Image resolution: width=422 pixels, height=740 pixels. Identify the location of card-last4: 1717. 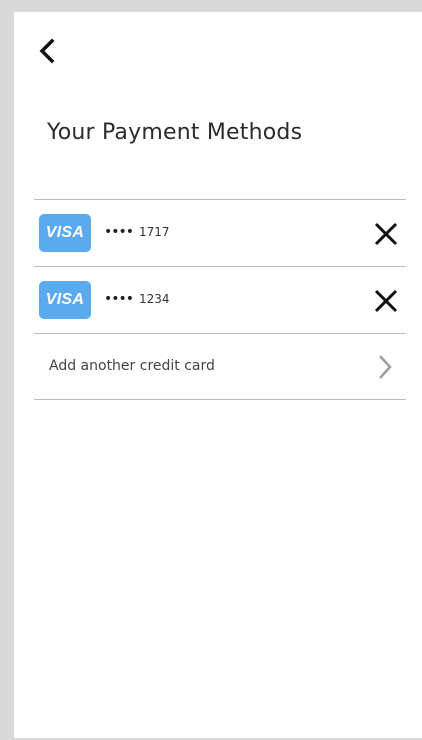
(154, 232).